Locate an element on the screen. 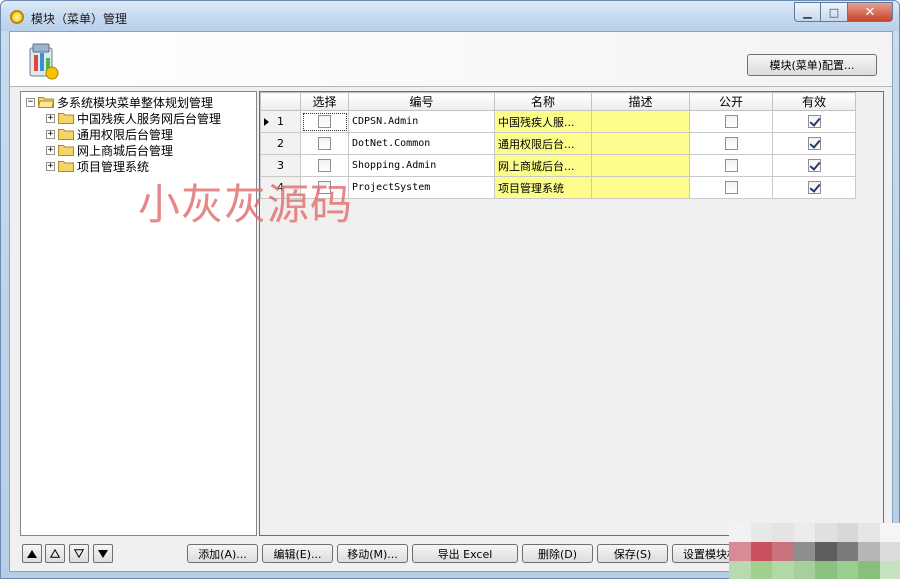  code-cell: CDPSN.Admin is located at coordinates (421, 121).